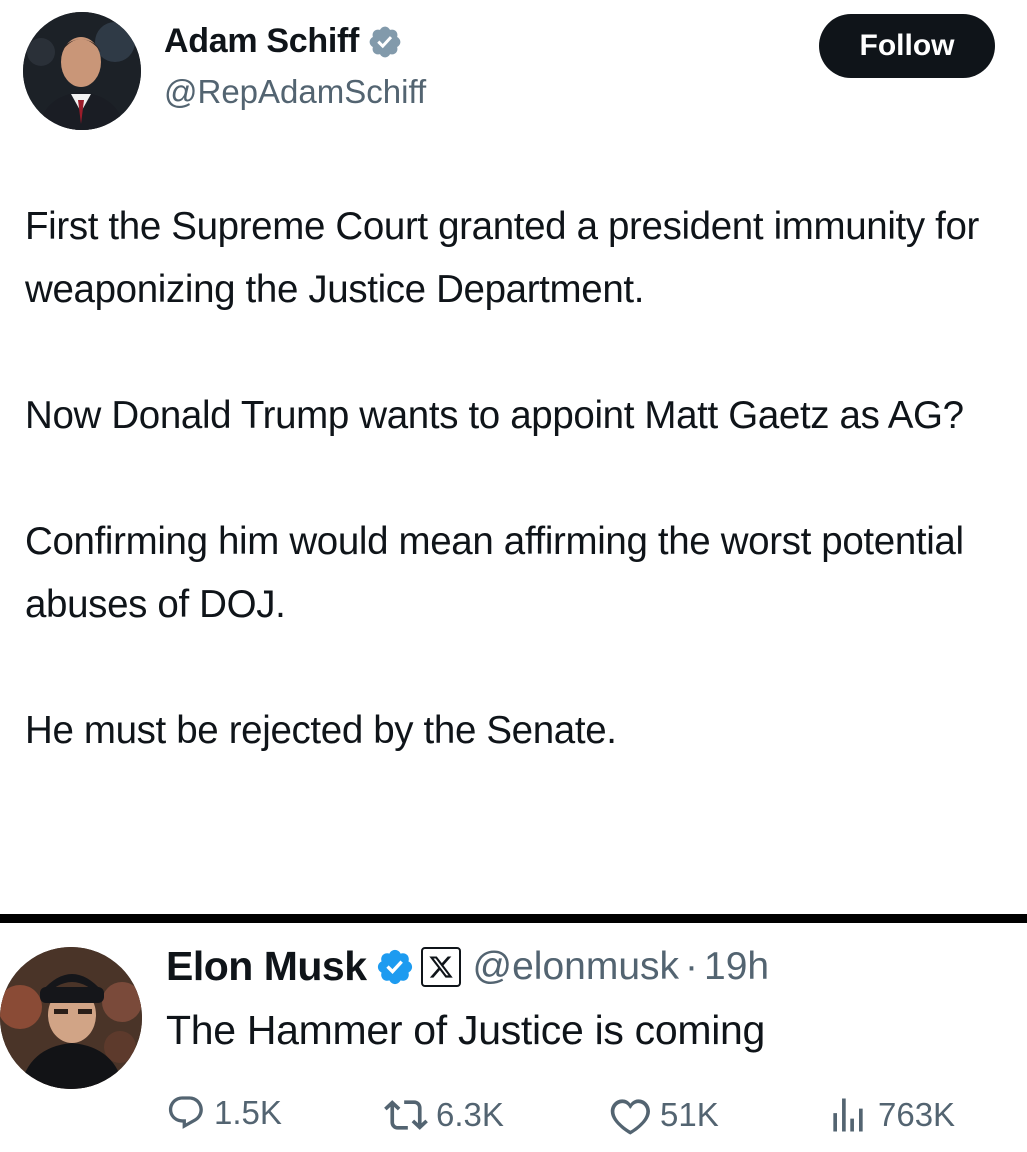 The width and height of the screenshot is (1027, 1152). I want to click on like-button: 51K, so click(663, 1115).